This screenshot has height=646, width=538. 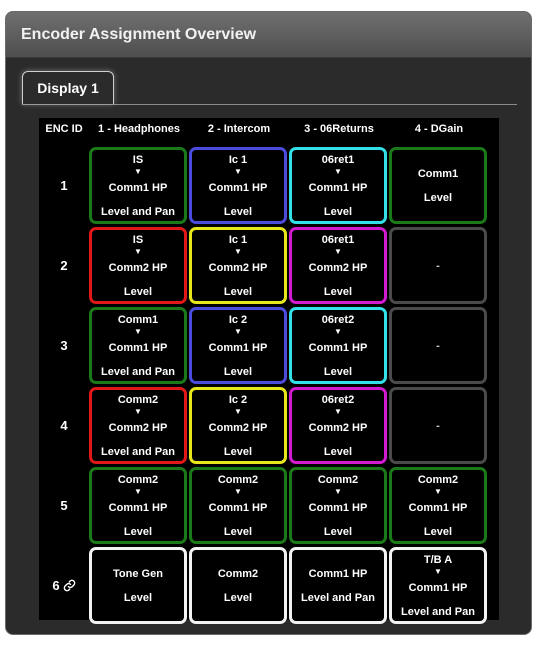 What do you see at coordinates (239, 129) in the screenshot?
I see `column-header-intercom: 2 - Intercom` at bounding box center [239, 129].